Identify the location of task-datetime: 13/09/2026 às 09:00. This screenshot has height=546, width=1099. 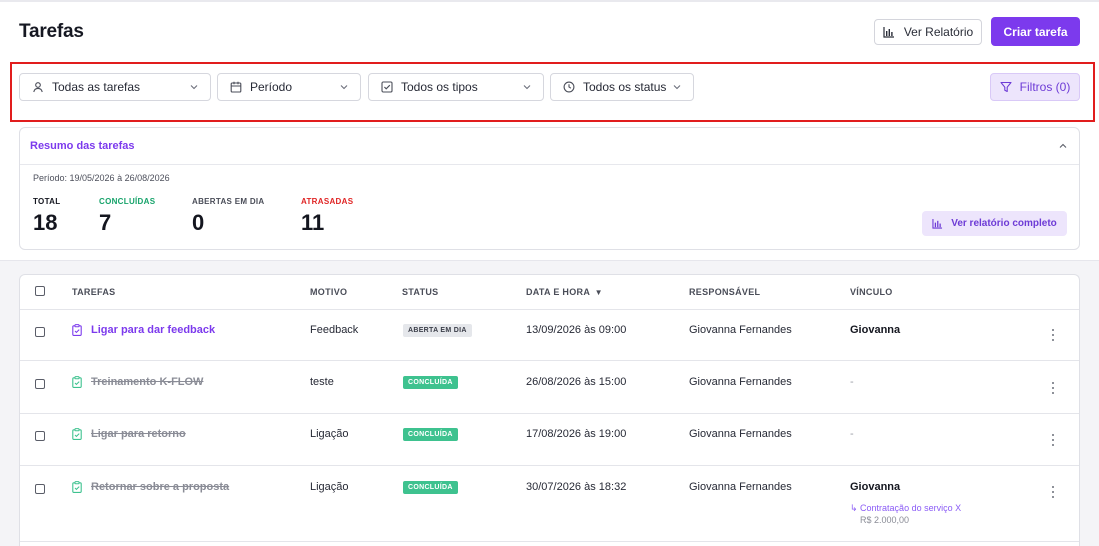
(576, 330).